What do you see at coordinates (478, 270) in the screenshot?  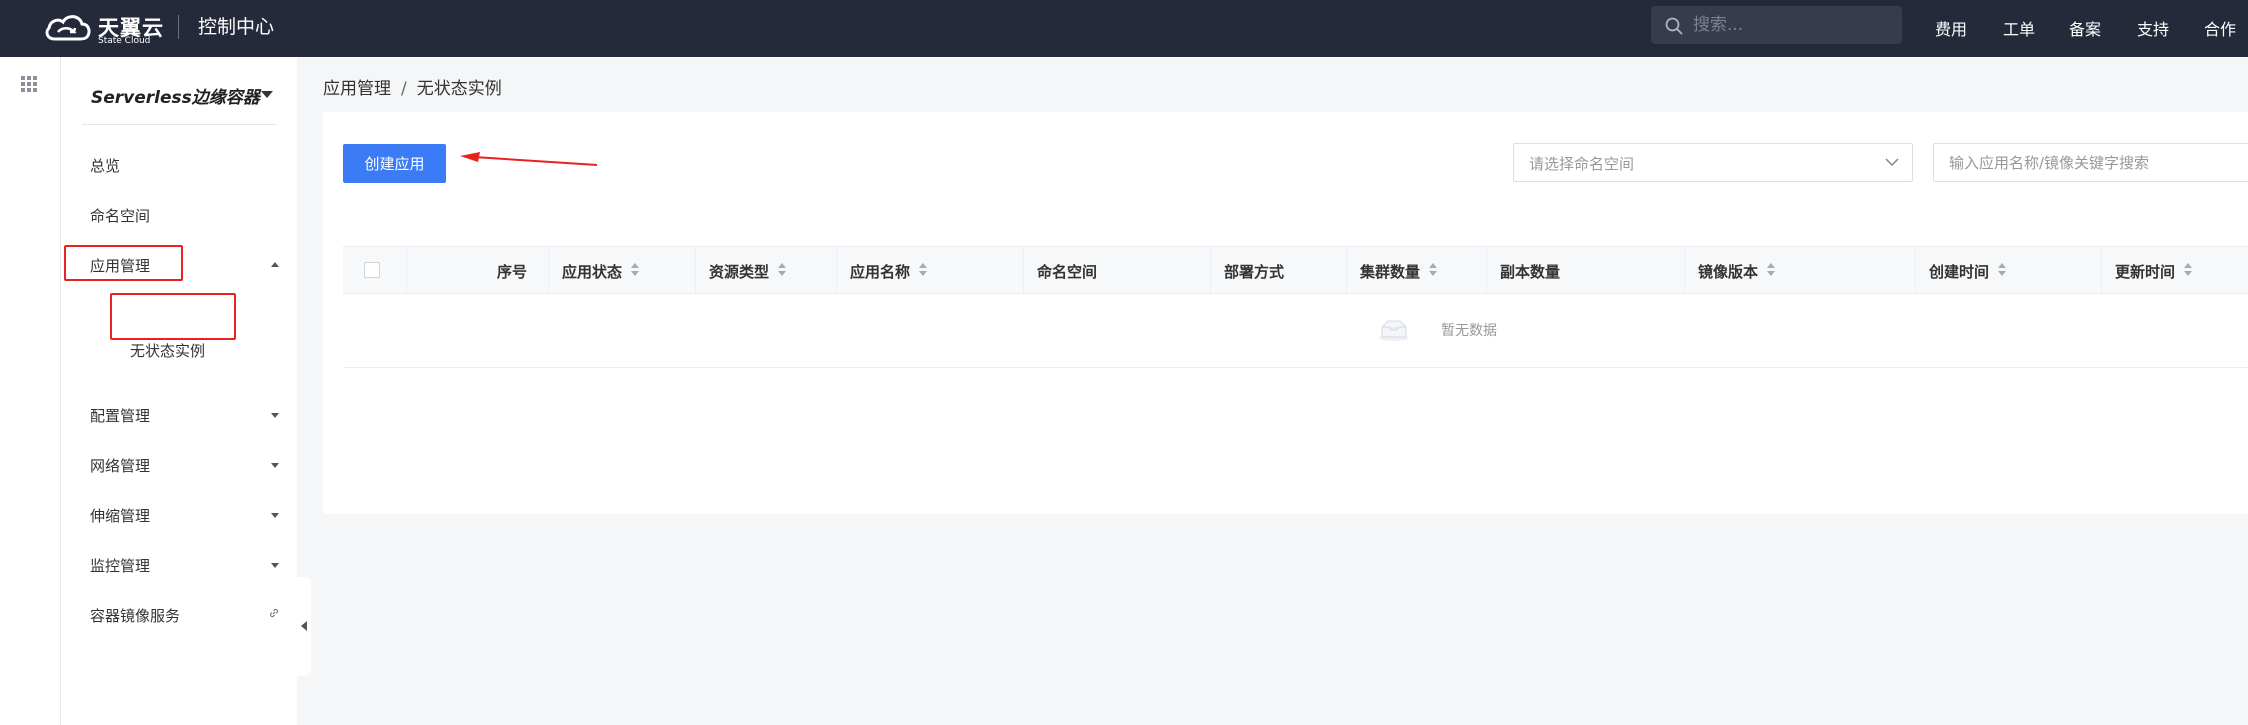 I see `column-index: 序号` at bounding box center [478, 270].